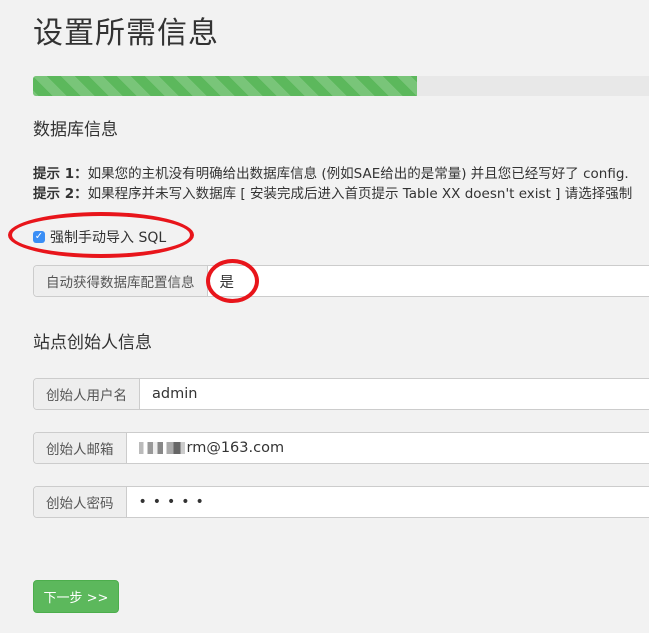  I want to click on next-step-button: 下一步 >>, so click(76, 596).